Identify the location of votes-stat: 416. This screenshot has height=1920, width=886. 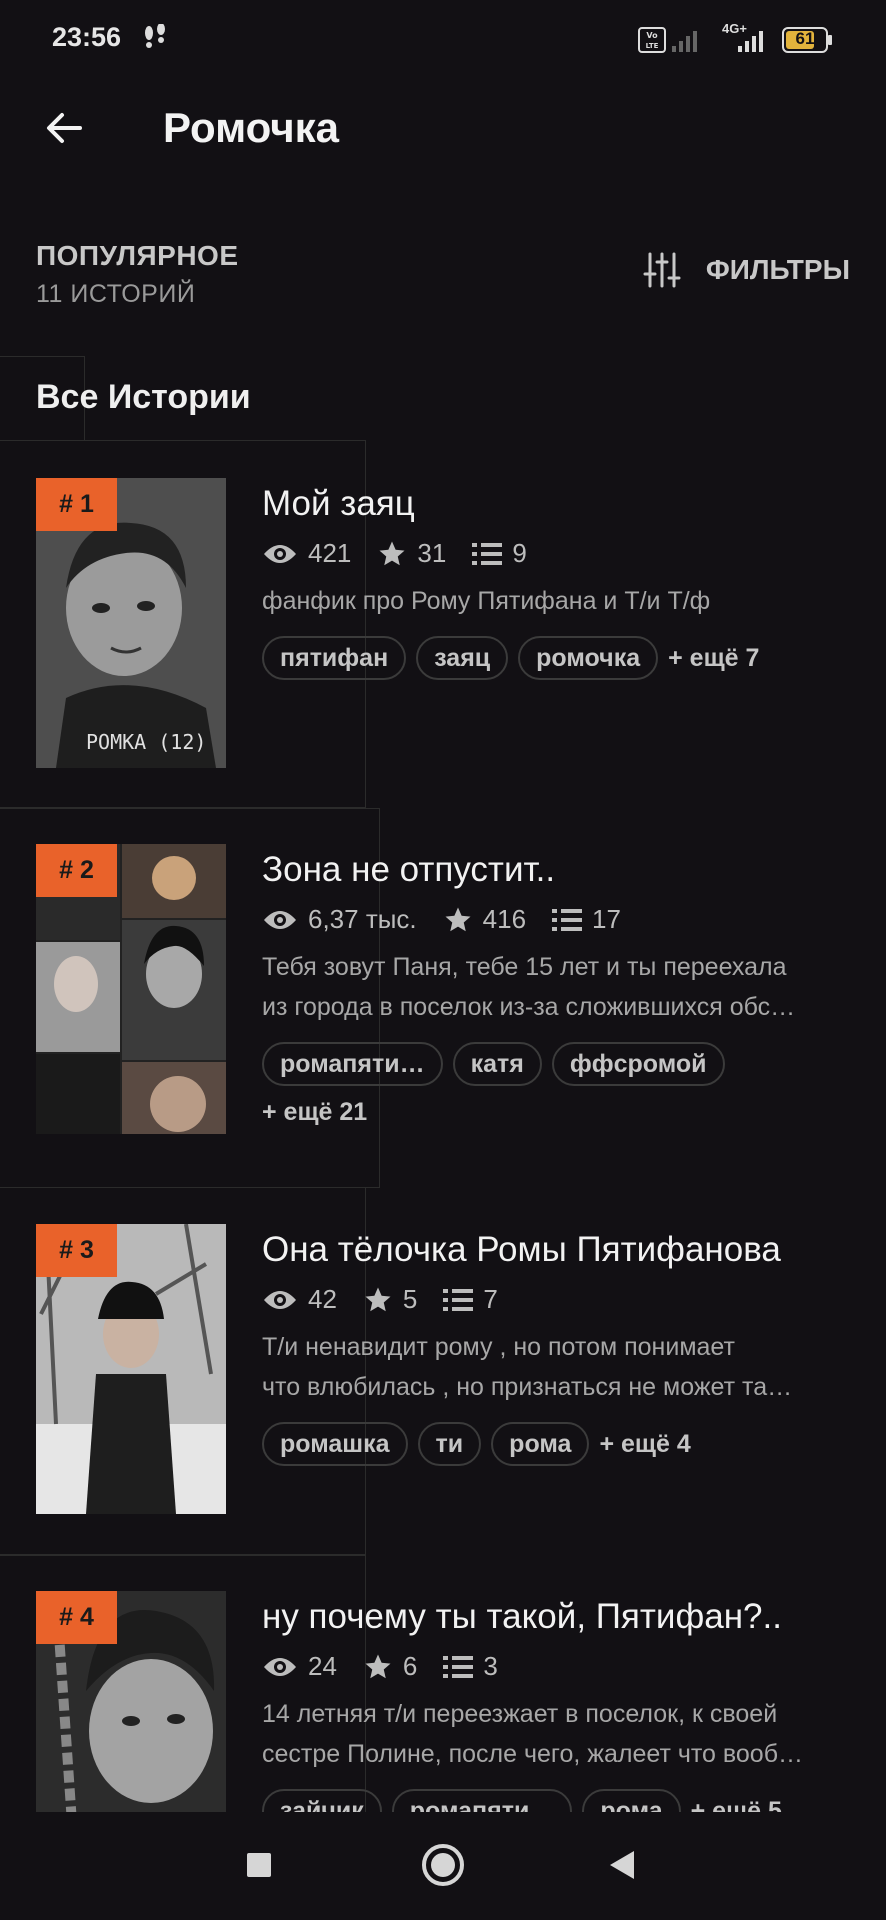
(484, 919).